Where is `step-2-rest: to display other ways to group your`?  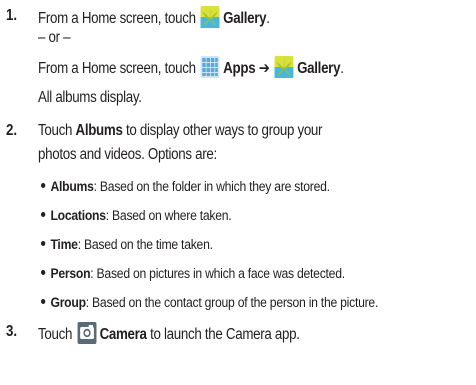 step-2-rest: to display other ways to group your is located at coordinates (224, 130).